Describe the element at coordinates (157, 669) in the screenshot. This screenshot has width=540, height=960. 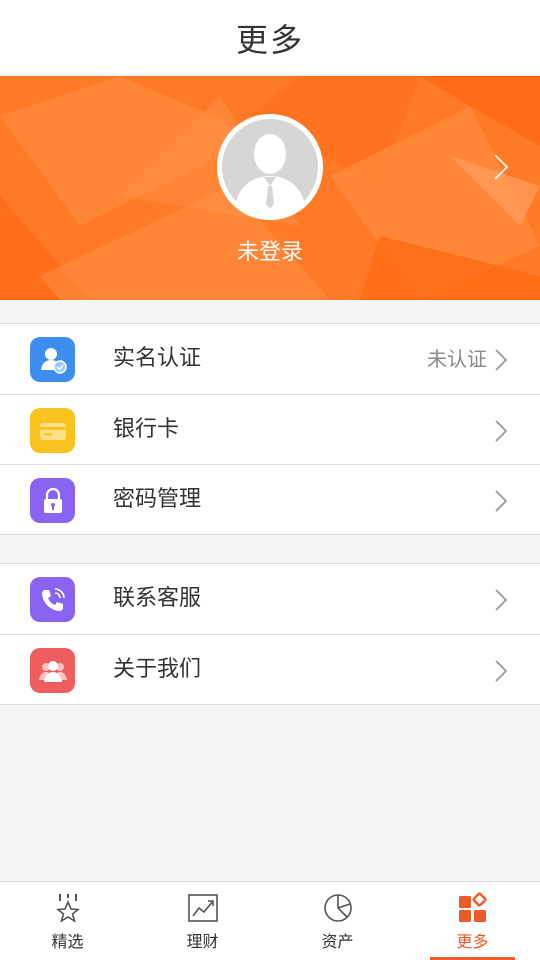
I see `menu-label: 关于我们` at that location.